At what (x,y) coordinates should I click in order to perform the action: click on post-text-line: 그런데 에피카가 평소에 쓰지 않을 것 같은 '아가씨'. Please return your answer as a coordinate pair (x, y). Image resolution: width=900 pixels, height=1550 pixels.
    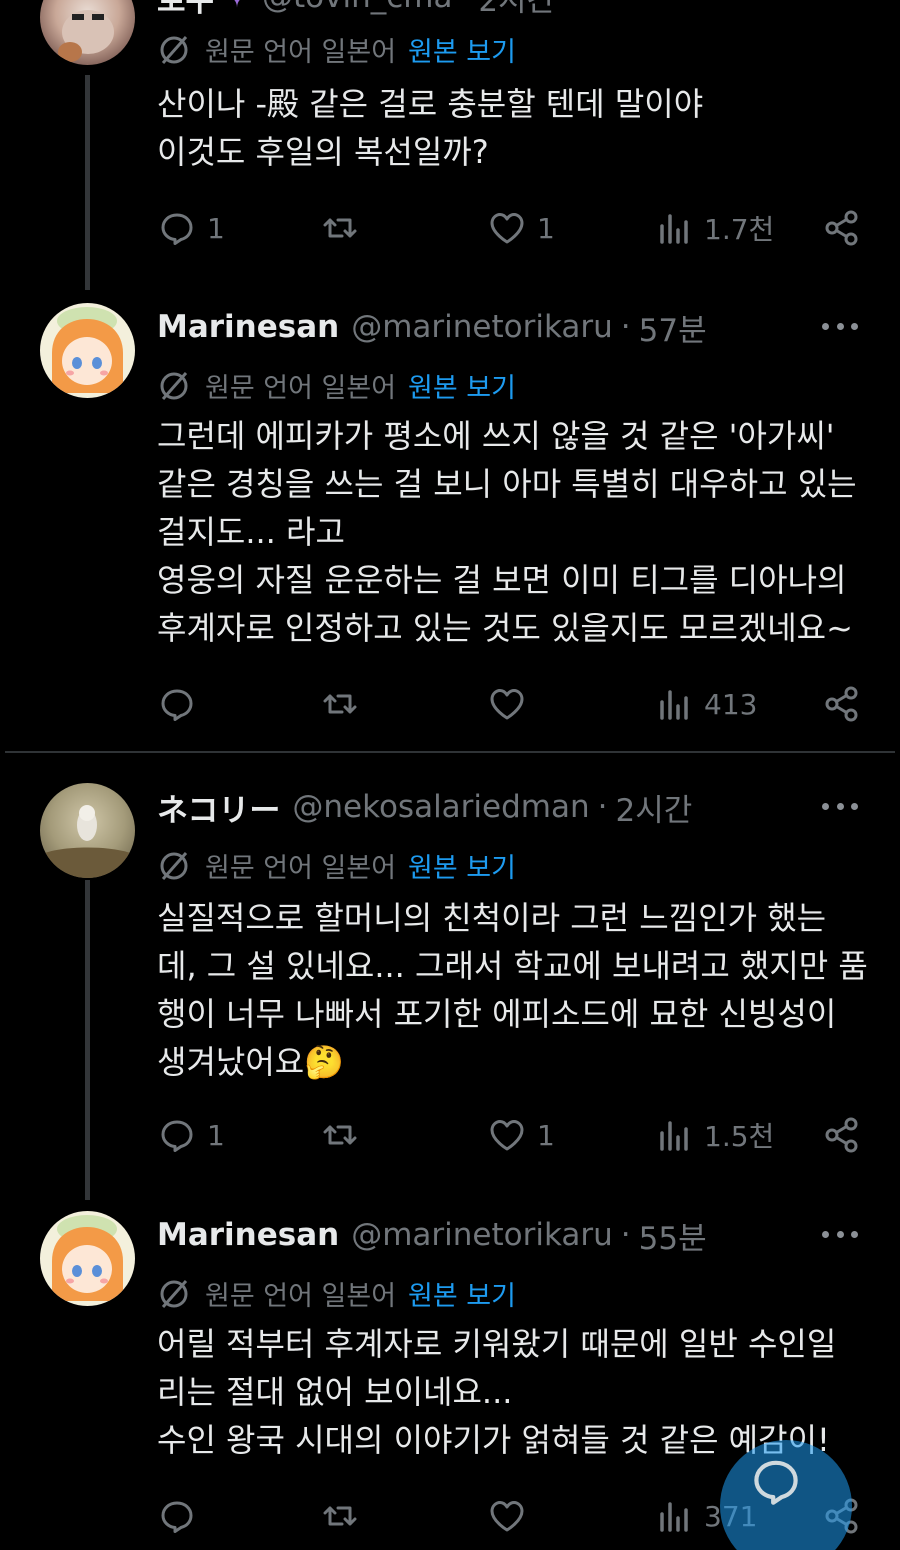
    Looking at the image, I should click on (496, 436).